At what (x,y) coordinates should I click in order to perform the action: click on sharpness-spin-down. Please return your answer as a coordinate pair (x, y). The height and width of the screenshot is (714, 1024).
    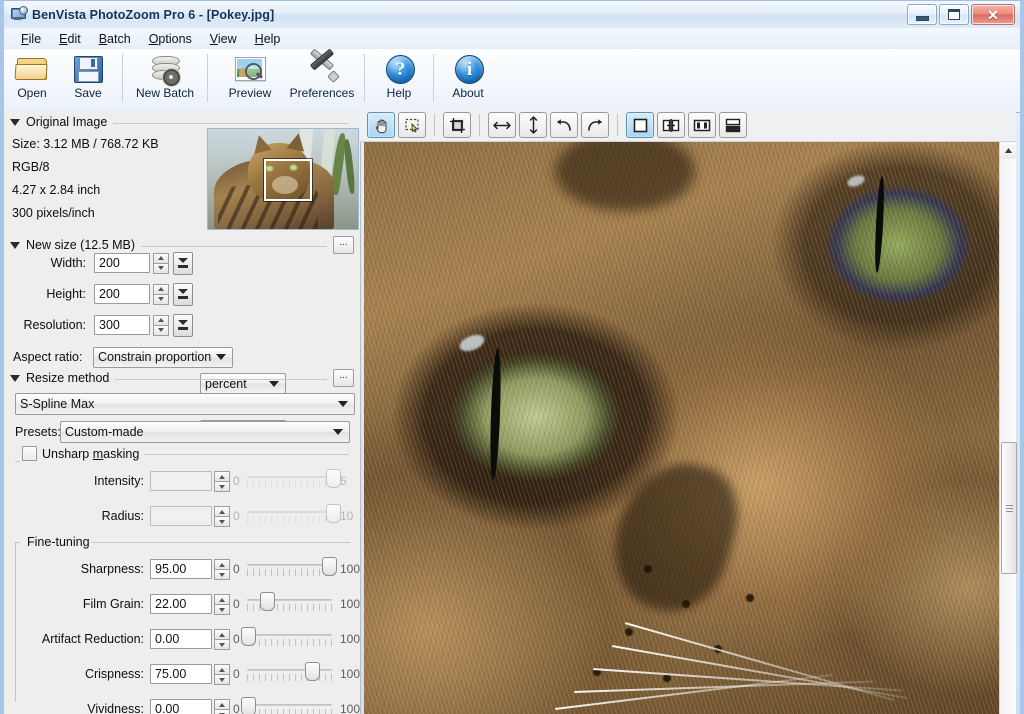
    Looking at the image, I should click on (222, 574).